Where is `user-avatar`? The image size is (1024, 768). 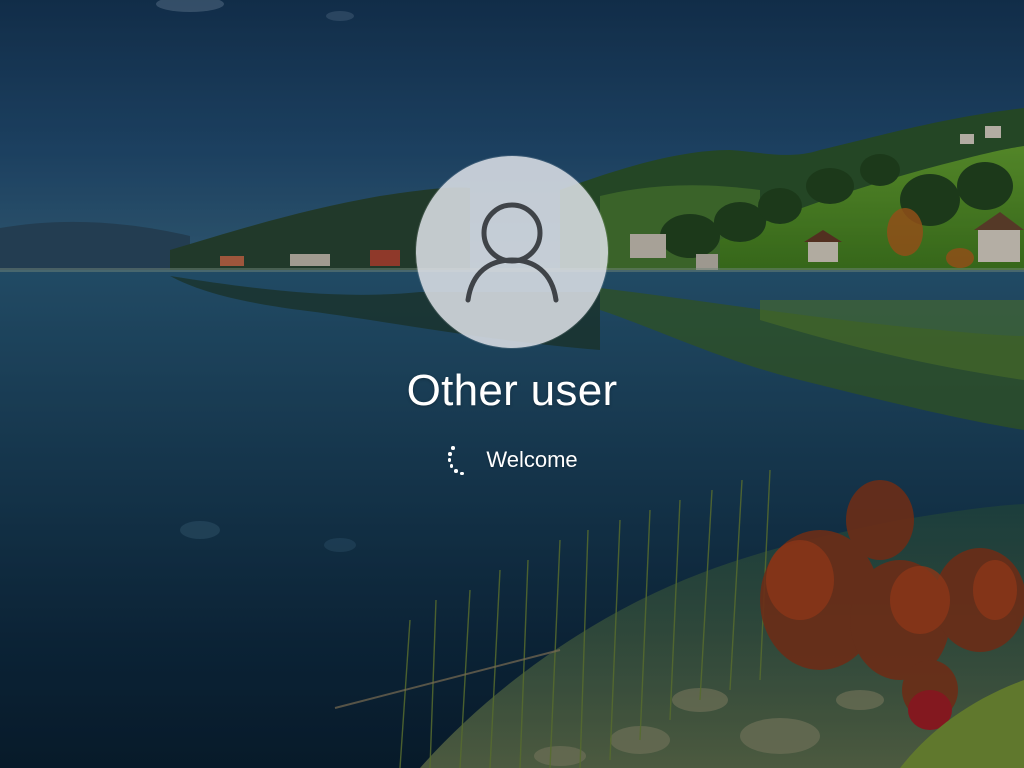
user-avatar is located at coordinates (512, 252).